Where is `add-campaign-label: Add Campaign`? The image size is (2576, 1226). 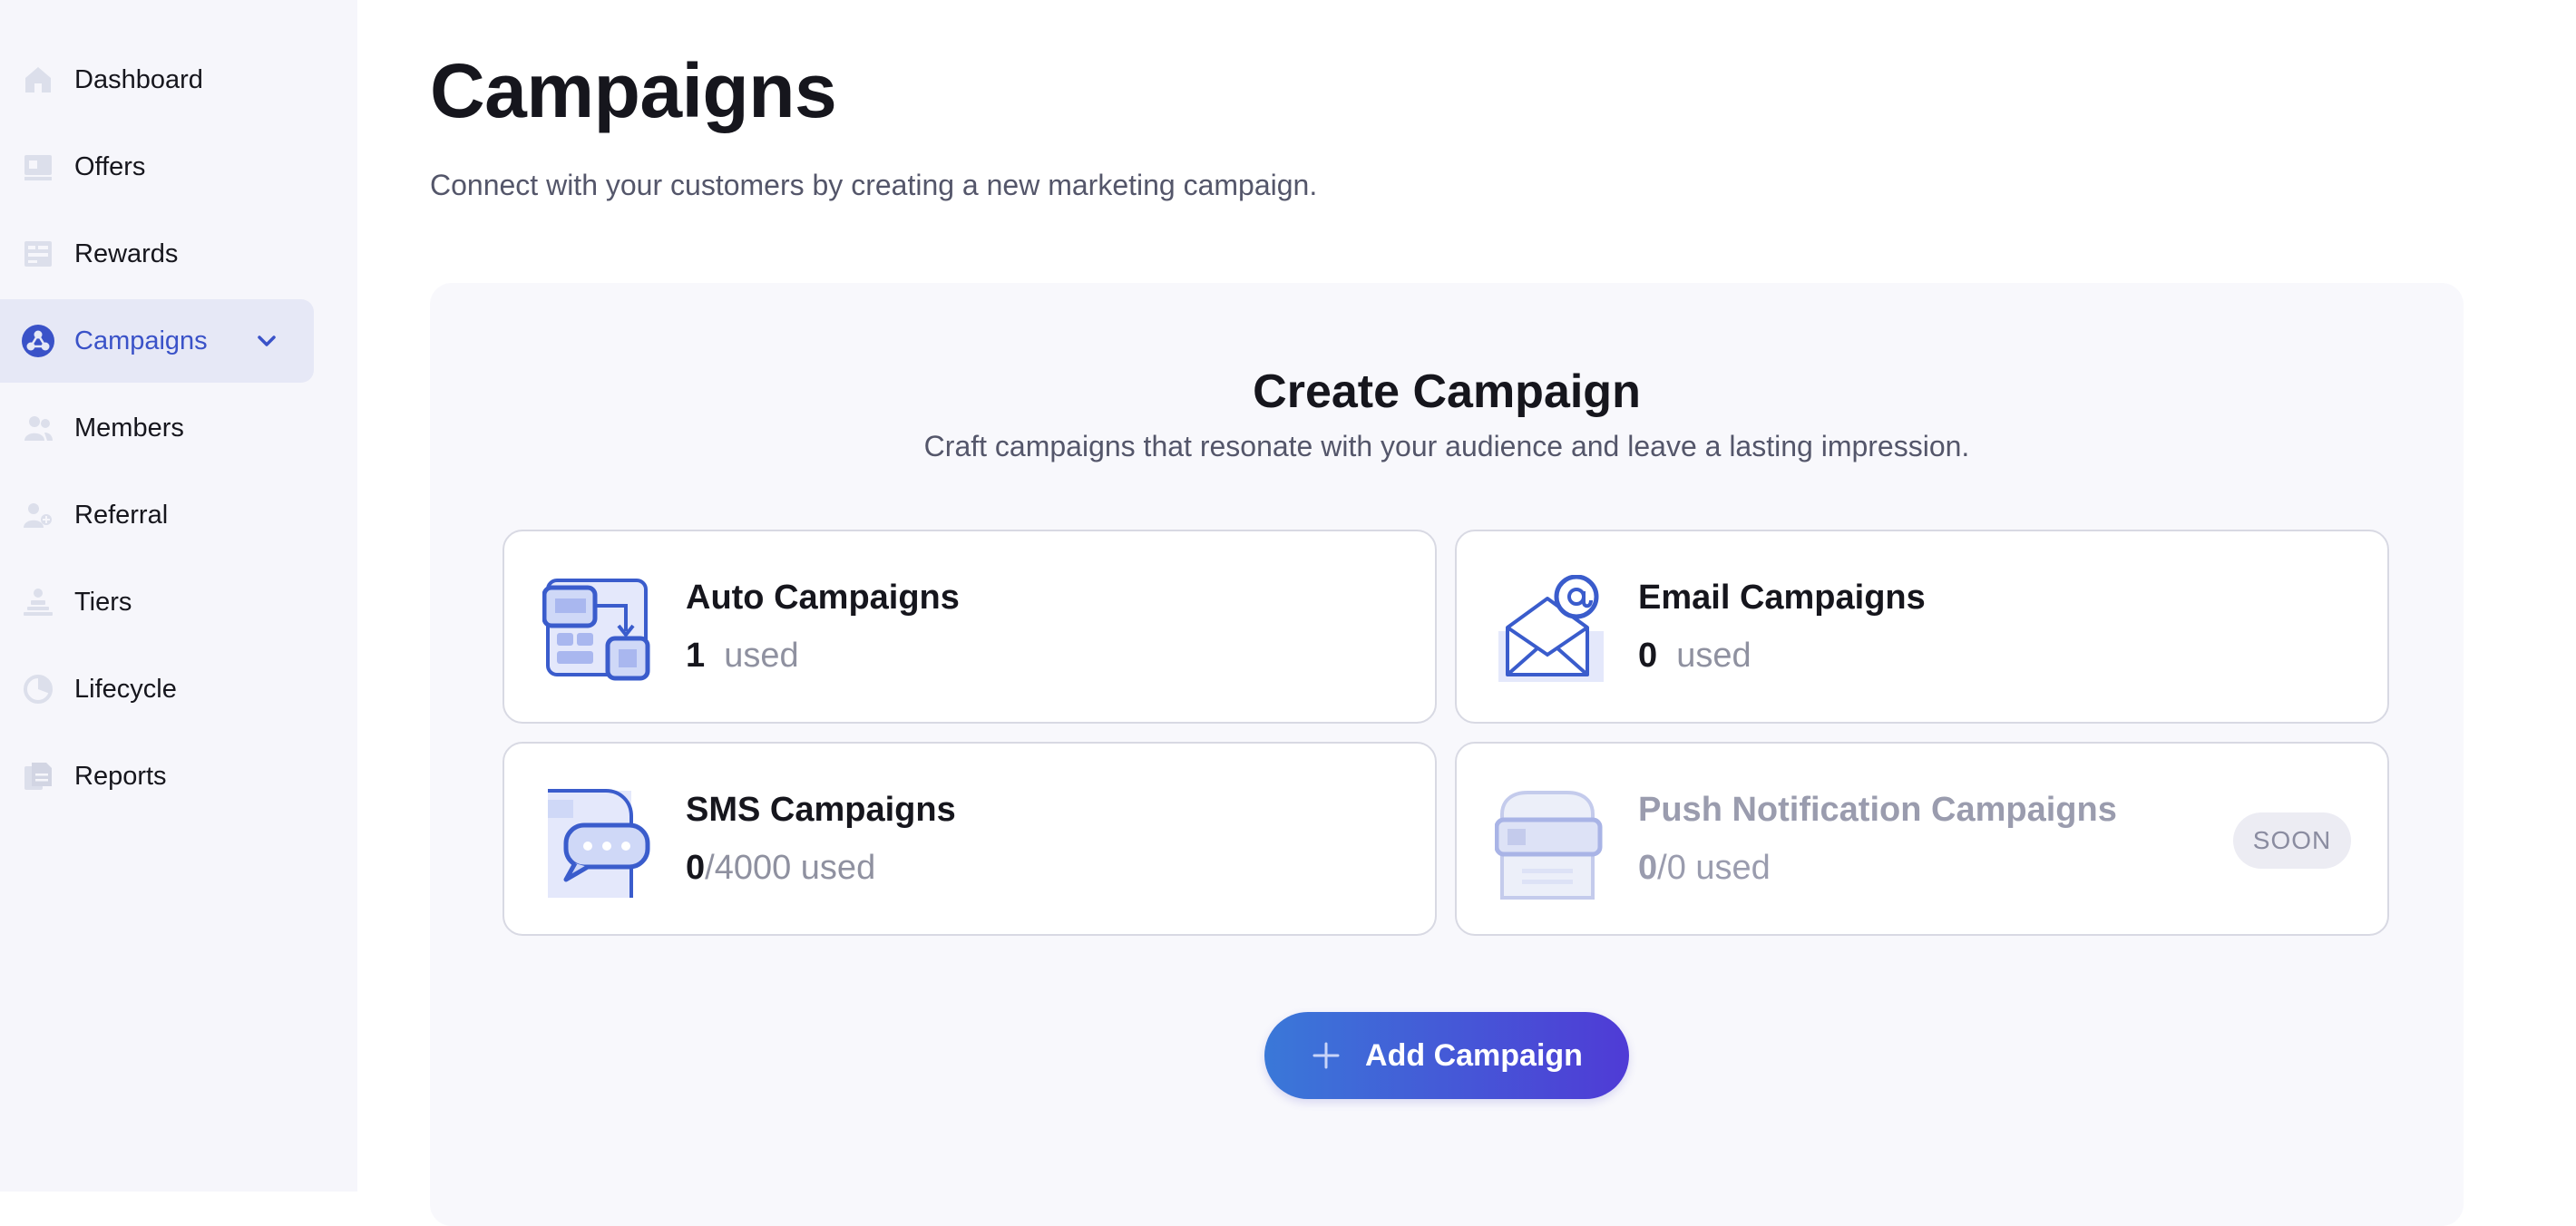
add-campaign-label: Add Campaign is located at coordinates (1474, 1055).